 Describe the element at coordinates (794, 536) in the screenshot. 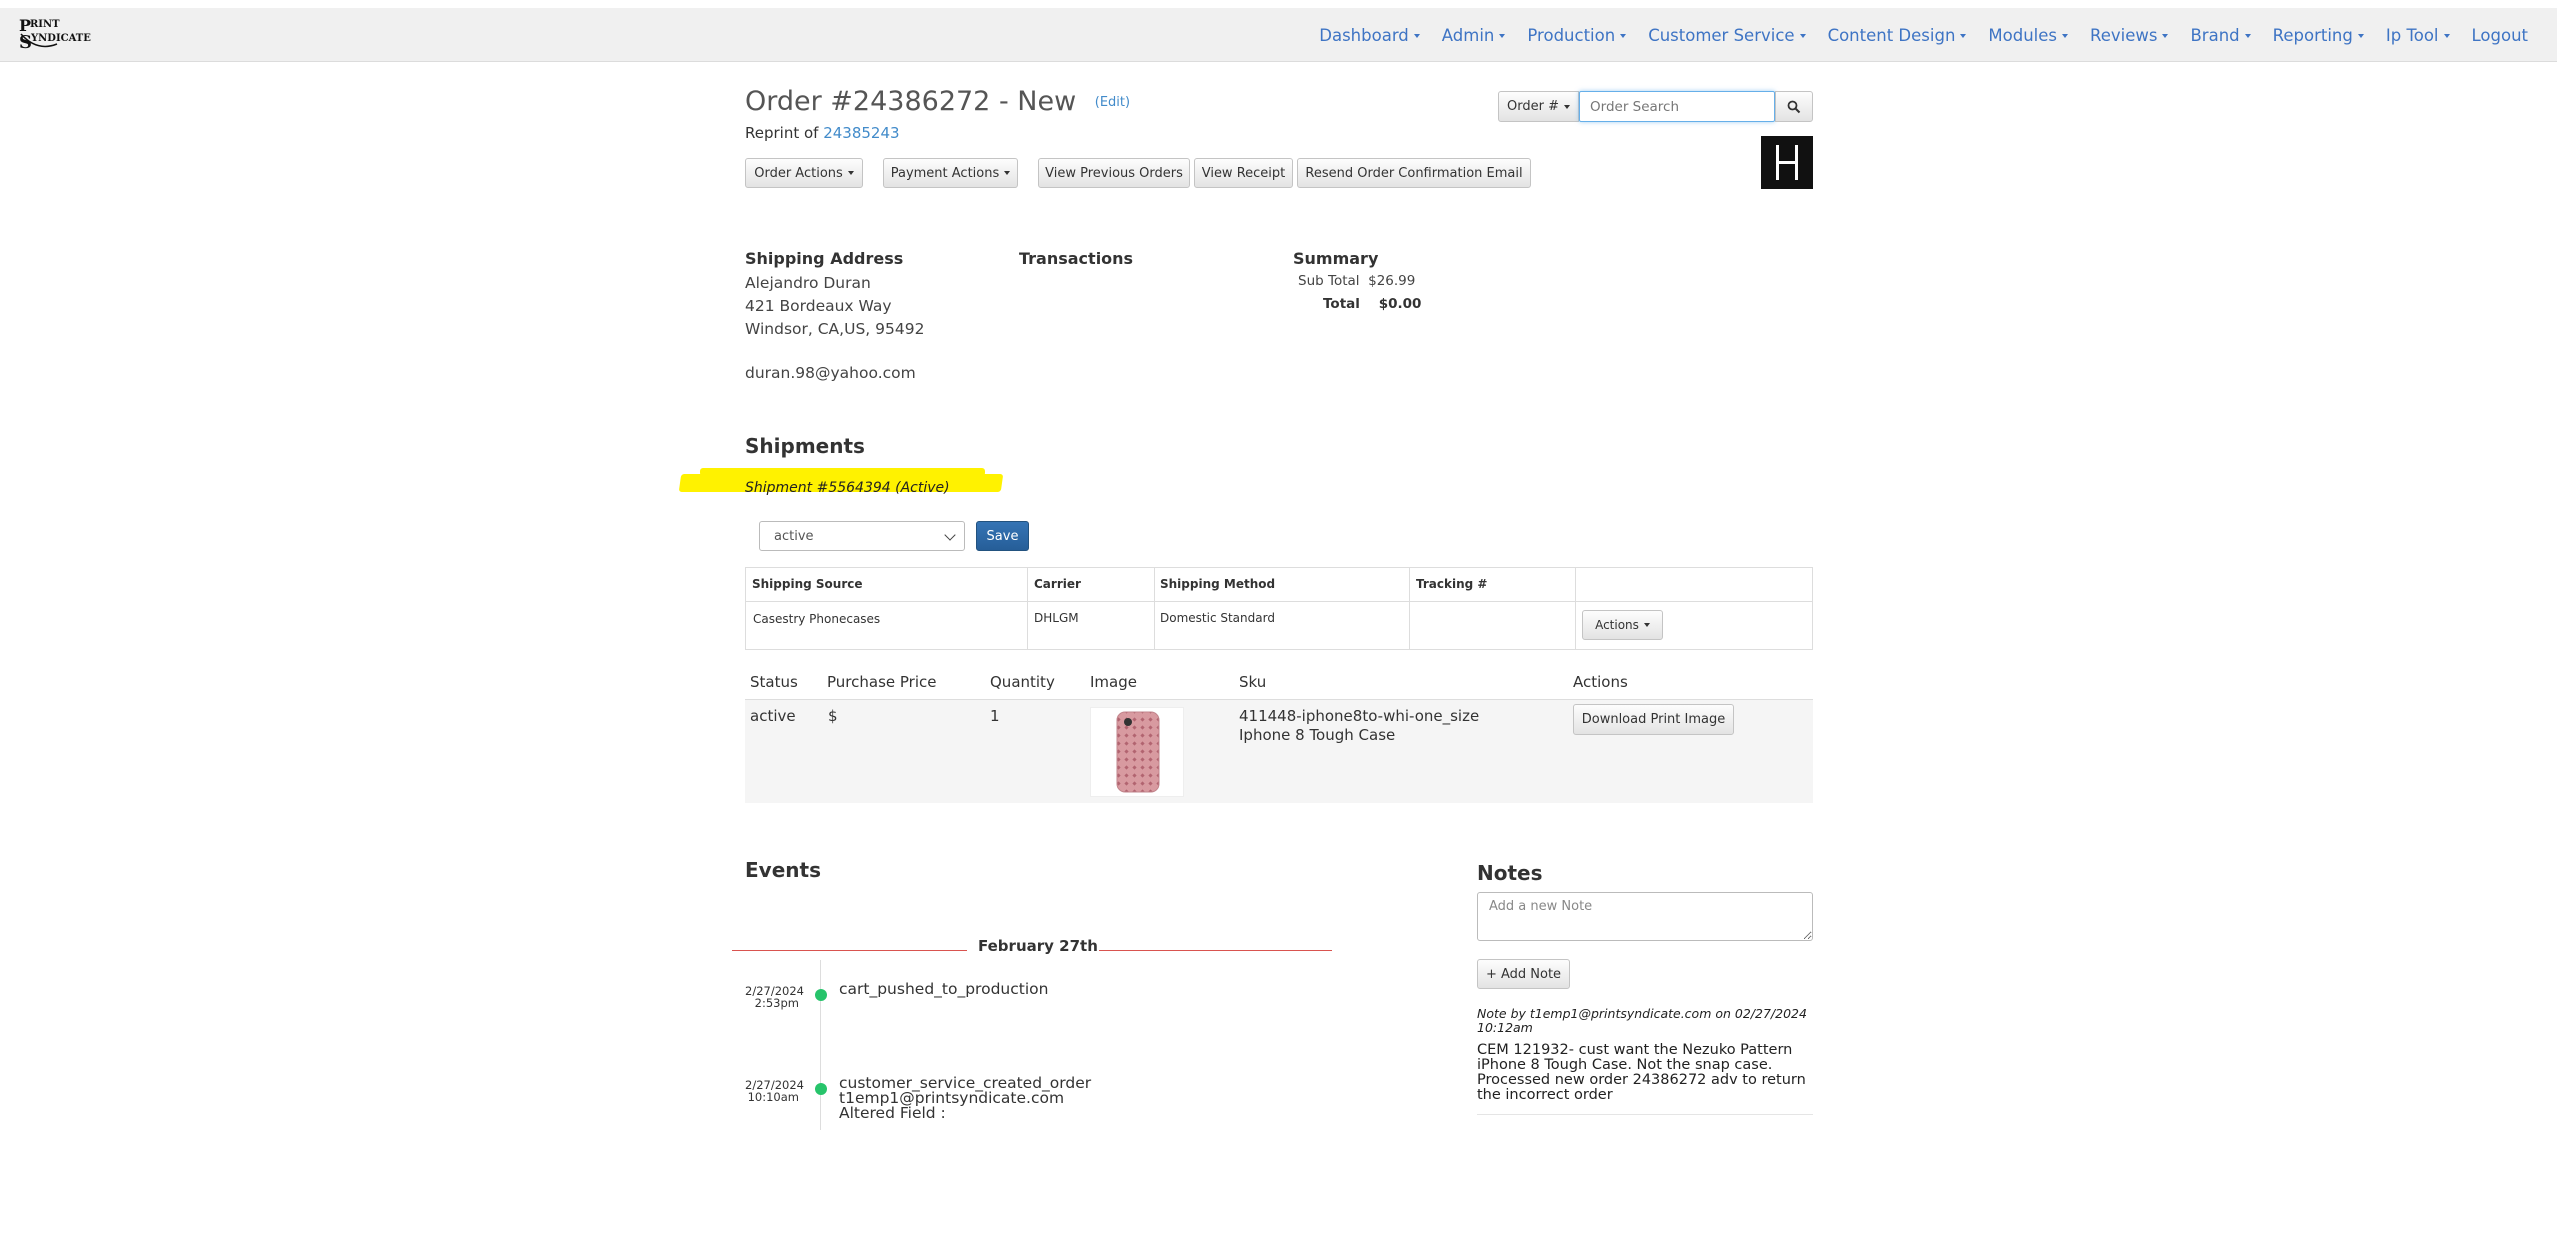

I see `shipment-status-value: active` at that location.